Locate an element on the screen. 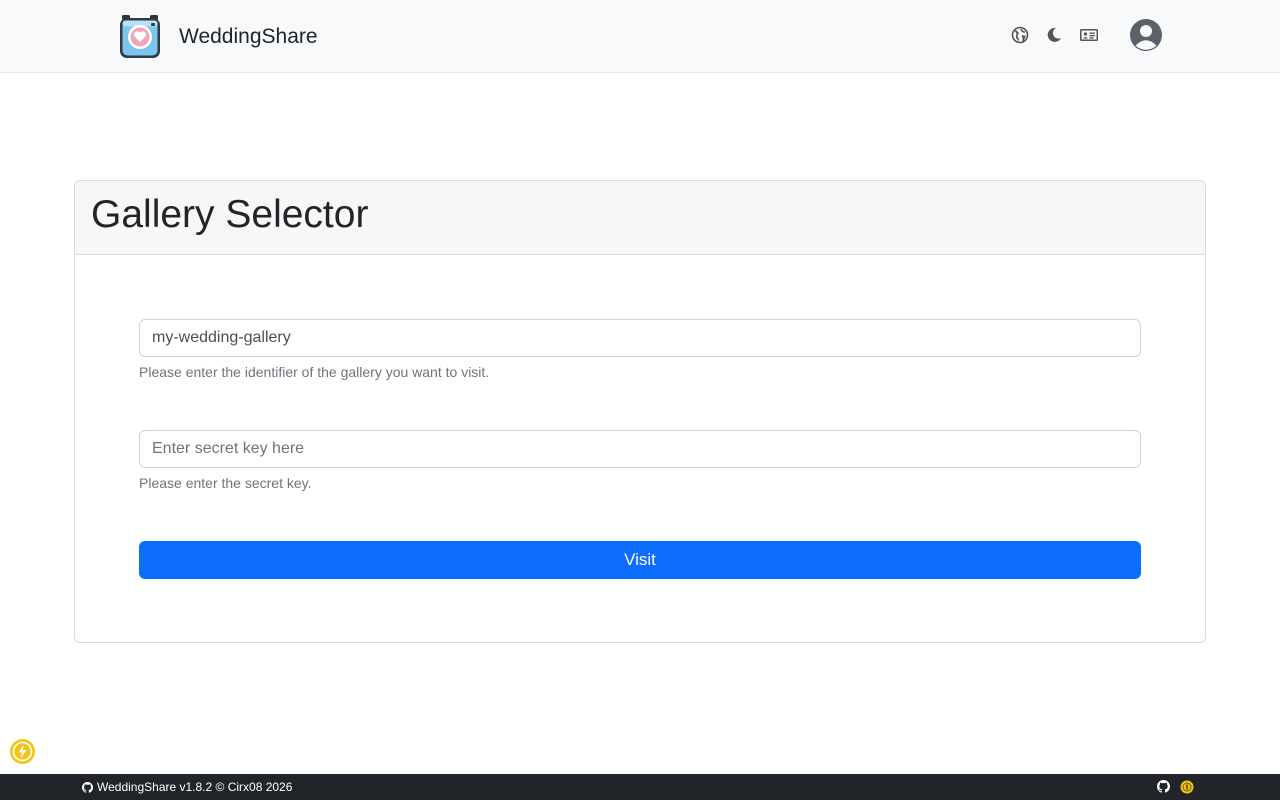 The image size is (1280, 800). footer-credit: WeddingShare v1.8.2 © Cirx08 2026 is located at coordinates (187, 787).